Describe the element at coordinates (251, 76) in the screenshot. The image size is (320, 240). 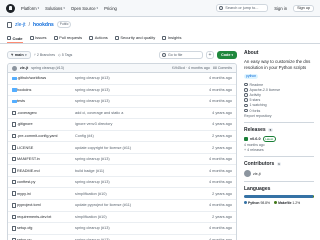
I see `topic-tag: python` at that location.